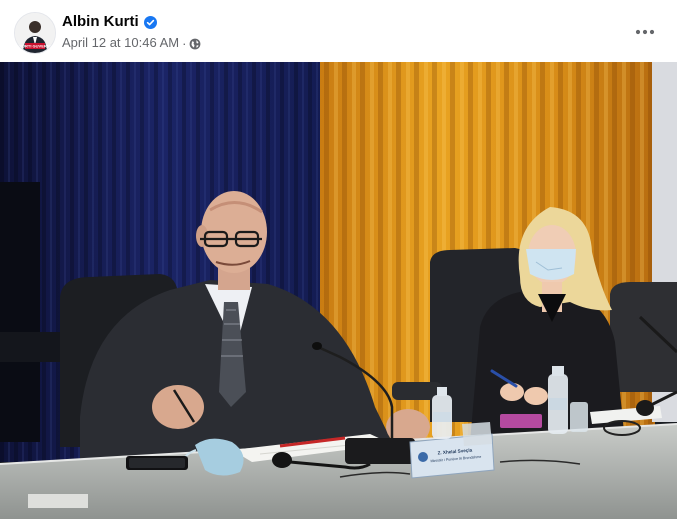  I want to click on author-block: Albin Kurti April 12 at 10:46 AM ·, so click(131, 32).